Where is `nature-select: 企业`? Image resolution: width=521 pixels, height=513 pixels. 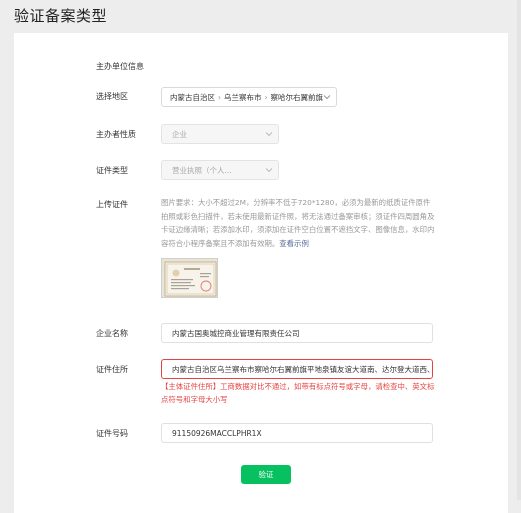 nature-select: 企业 is located at coordinates (220, 134).